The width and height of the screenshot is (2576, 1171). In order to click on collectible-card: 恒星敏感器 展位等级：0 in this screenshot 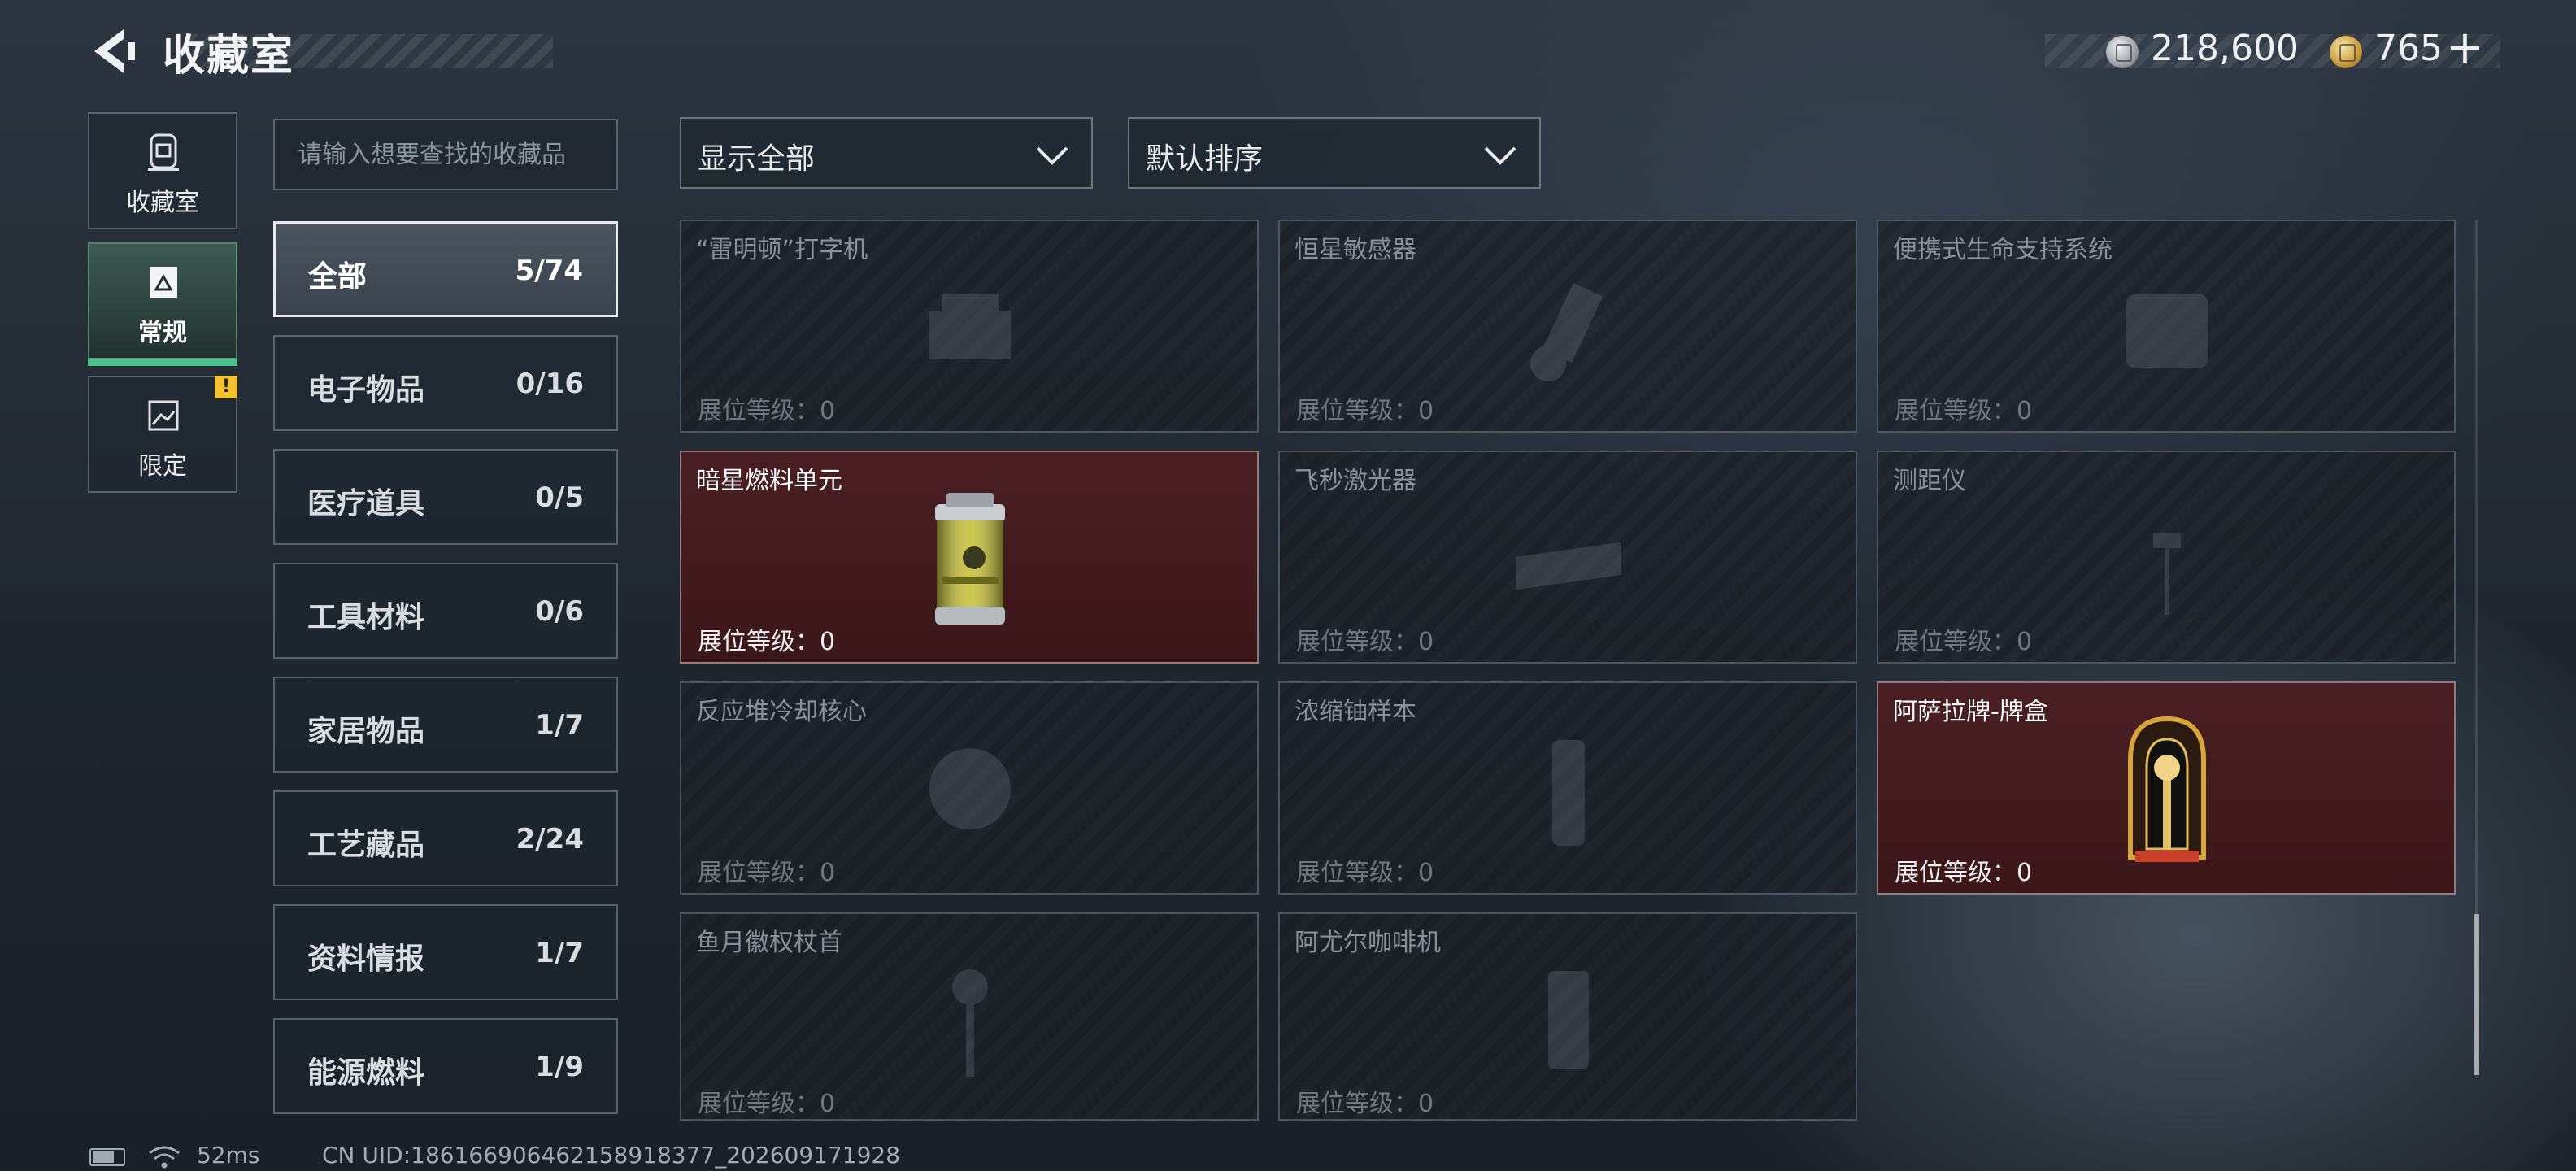, I will do `click(1568, 327)`.